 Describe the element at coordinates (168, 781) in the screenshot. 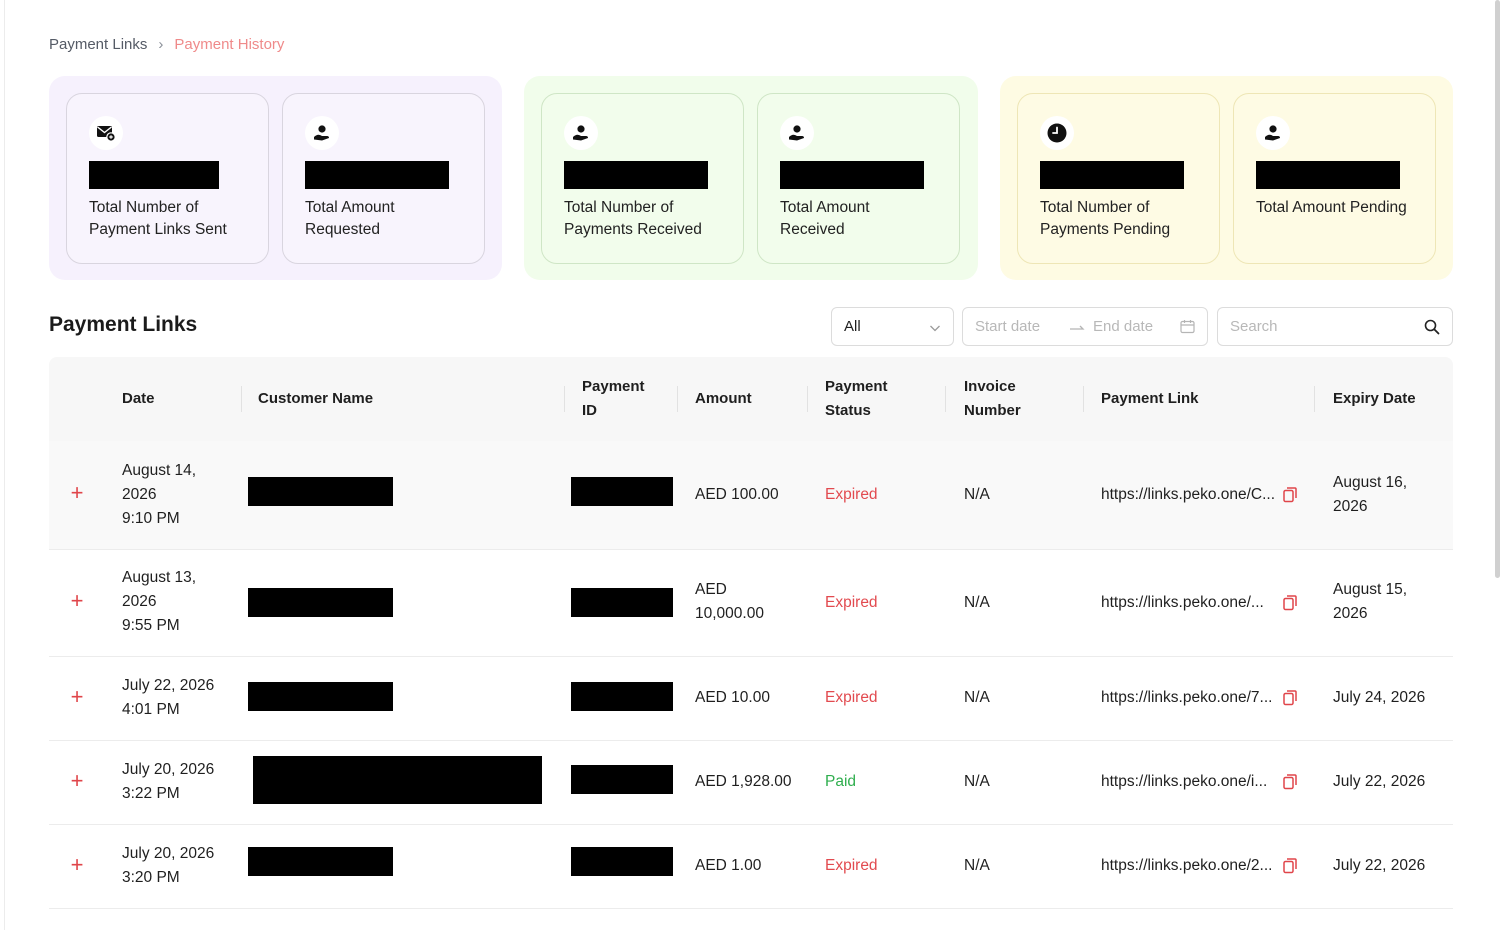

I see `cell-date: July 20, 2026 3:22 PM` at that location.